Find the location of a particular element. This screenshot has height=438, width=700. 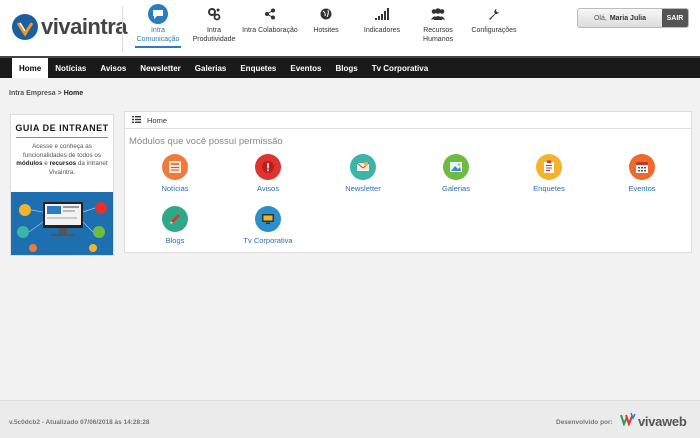

module-tv-corporativa: Tv Corporativa is located at coordinates (268, 225).